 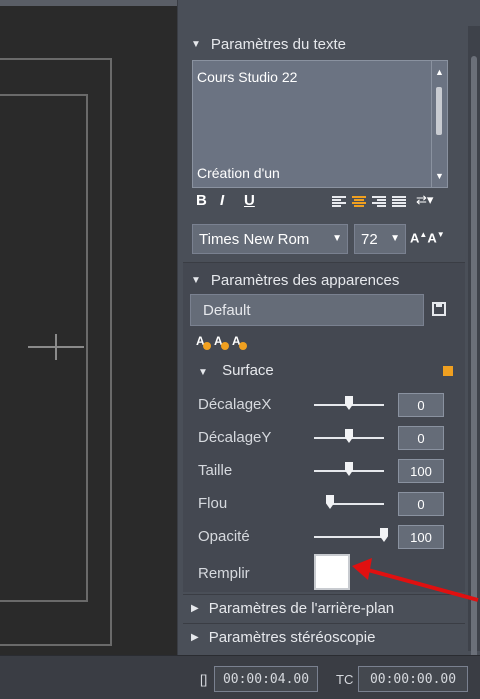 I want to click on duration-icon: [], so click(x=204, y=679).